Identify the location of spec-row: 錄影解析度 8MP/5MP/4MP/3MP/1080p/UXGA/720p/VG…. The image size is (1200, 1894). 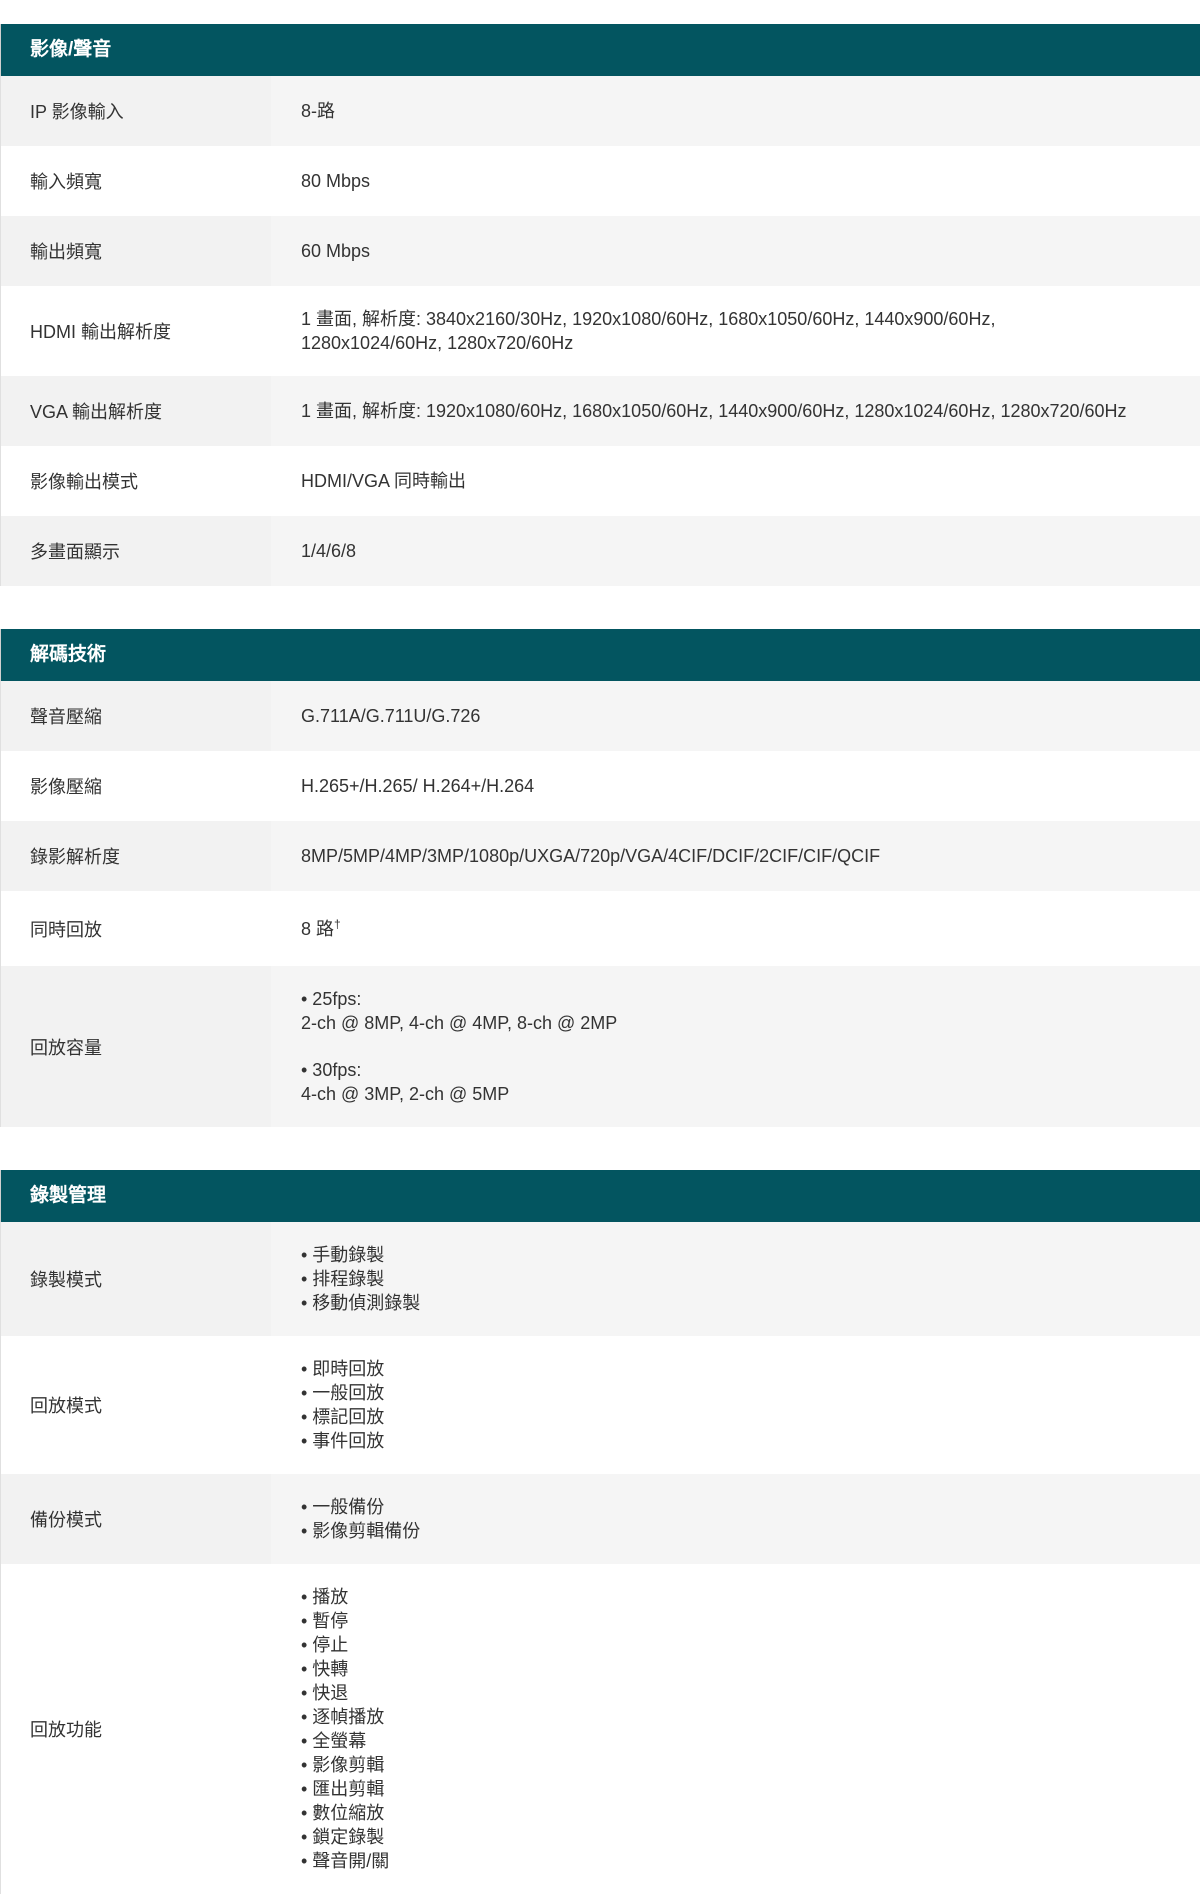
(600, 856).